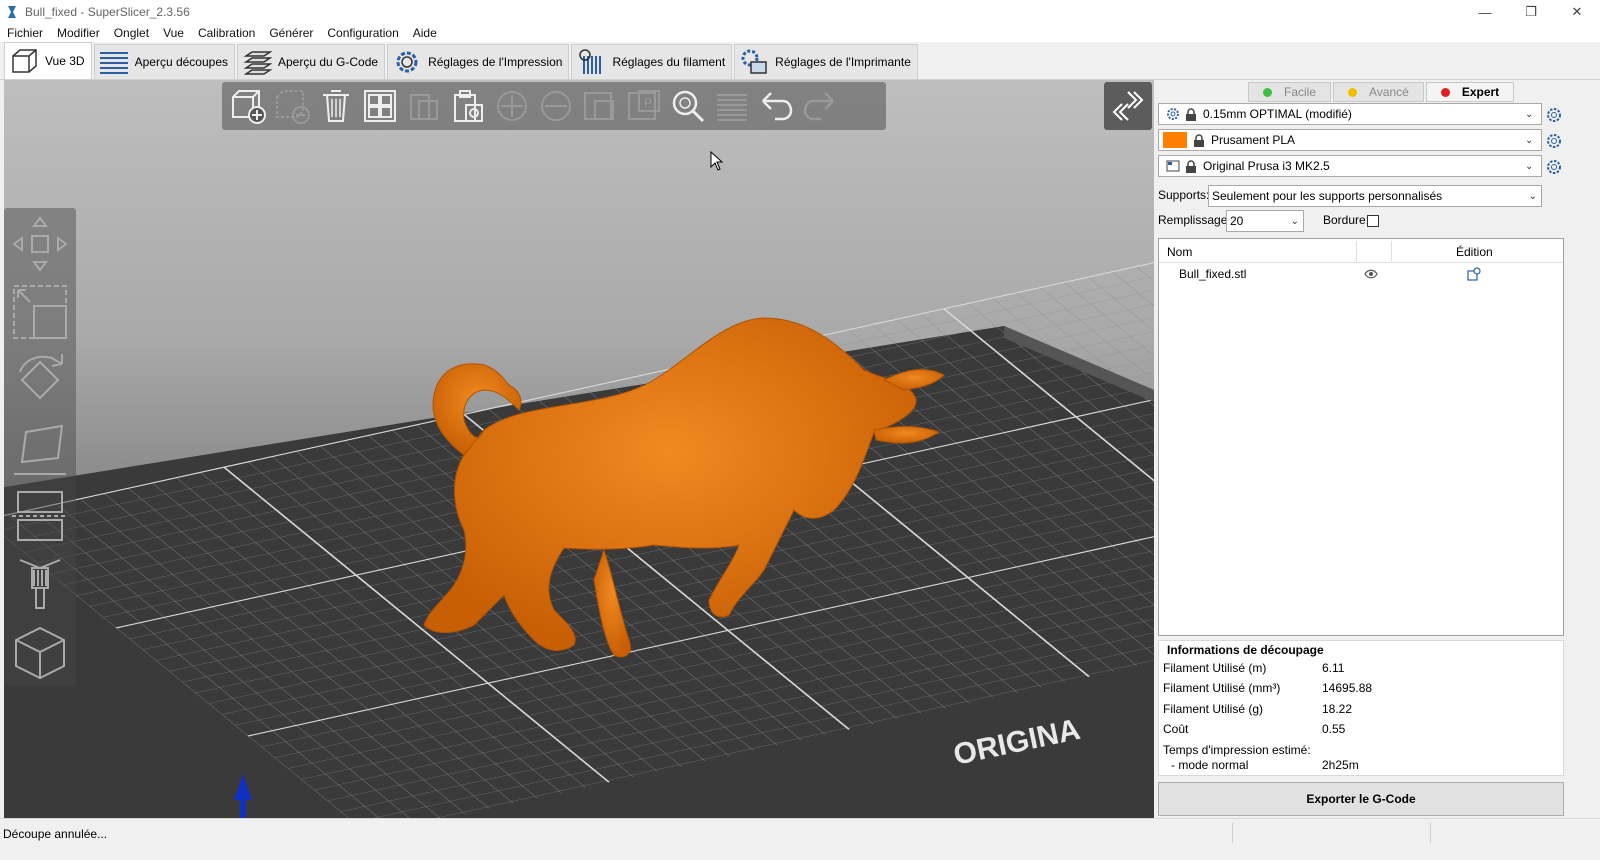 The image size is (1600, 860). I want to click on supports-label: Supports:, so click(1184, 195).